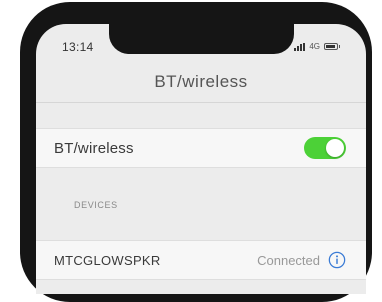 The image size is (382, 302). What do you see at coordinates (337, 260) in the screenshot?
I see `info-icon` at bounding box center [337, 260].